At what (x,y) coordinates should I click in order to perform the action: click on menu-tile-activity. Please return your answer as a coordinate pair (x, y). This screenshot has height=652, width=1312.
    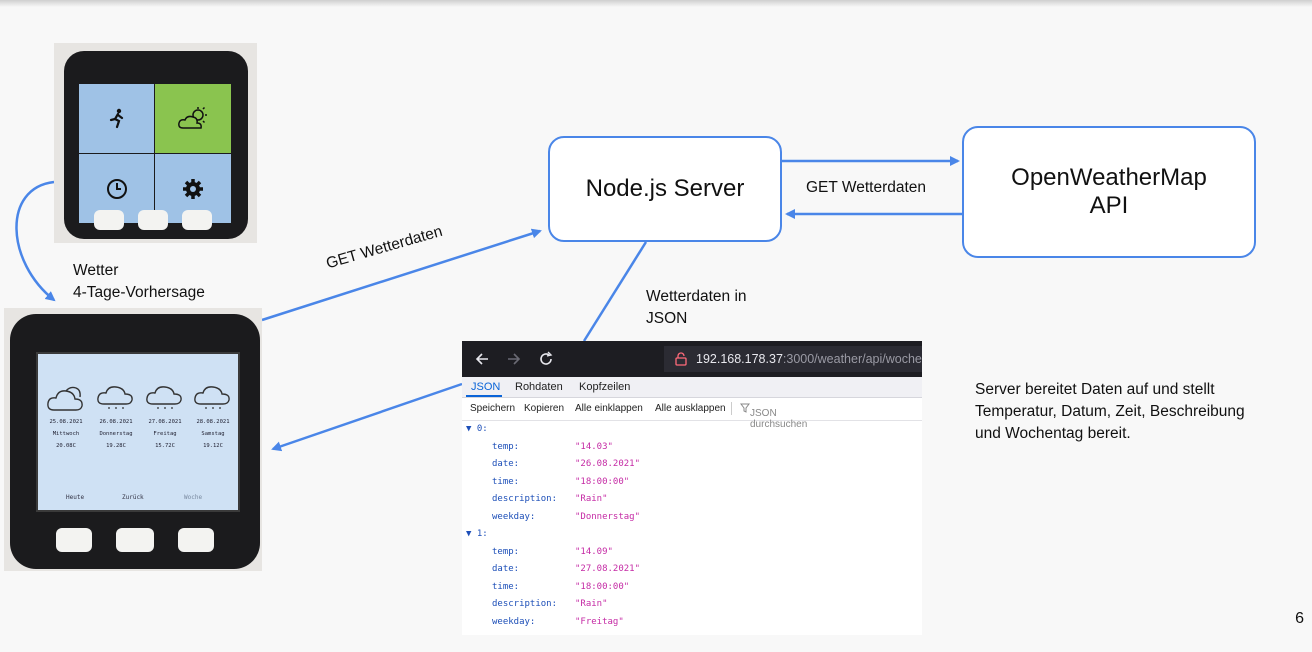
    Looking at the image, I should click on (116, 118).